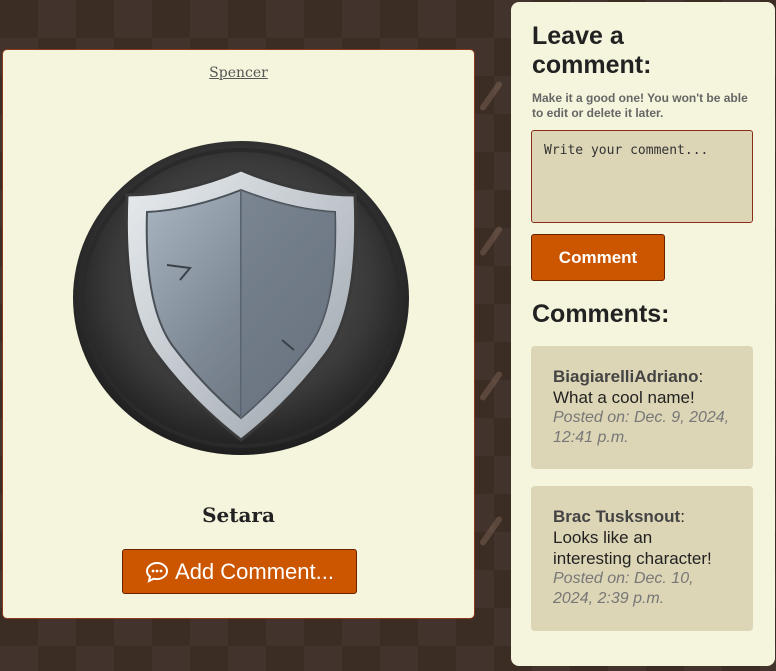  What do you see at coordinates (641, 427) in the screenshot?
I see `comment-timestamp: Posted on: Dec. 9, 2024, 12:41 p.m.` at bounding box center [641, 427].